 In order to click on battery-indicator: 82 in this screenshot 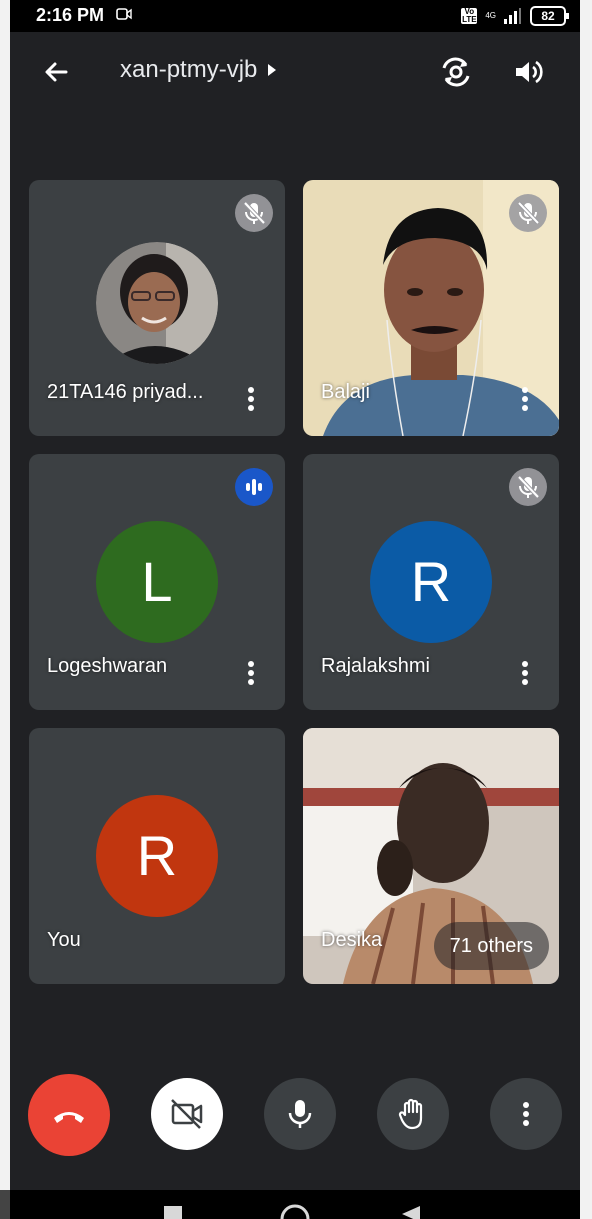, I will do `click(549, 16)`.